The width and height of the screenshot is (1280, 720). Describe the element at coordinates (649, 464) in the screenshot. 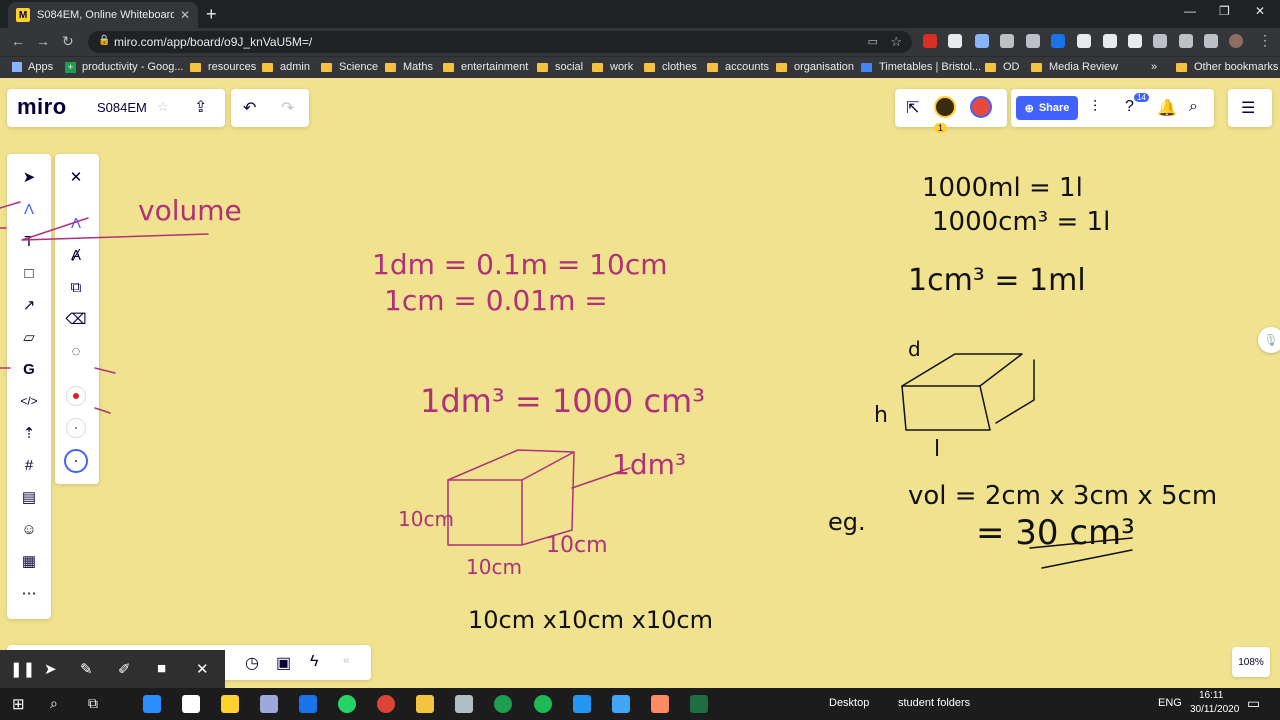

I see `cube-volume-label: 1dm³` at that location.